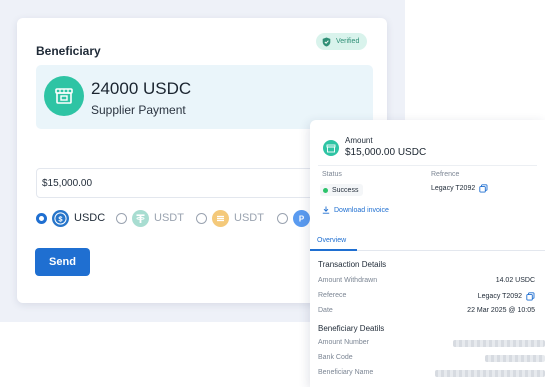 This screenshot has height=387, width=545. What do you see at coordinates (343, 342) in the screenshot?
I see `row-label: Amount Number` at bounding box center [343, 342].